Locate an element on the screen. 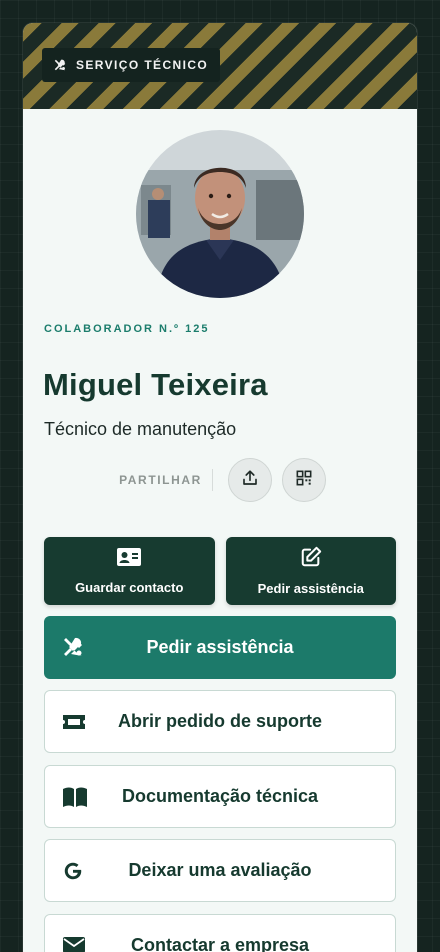  save-contact-button: Guardar contacto is located at coordinates (129, 571).